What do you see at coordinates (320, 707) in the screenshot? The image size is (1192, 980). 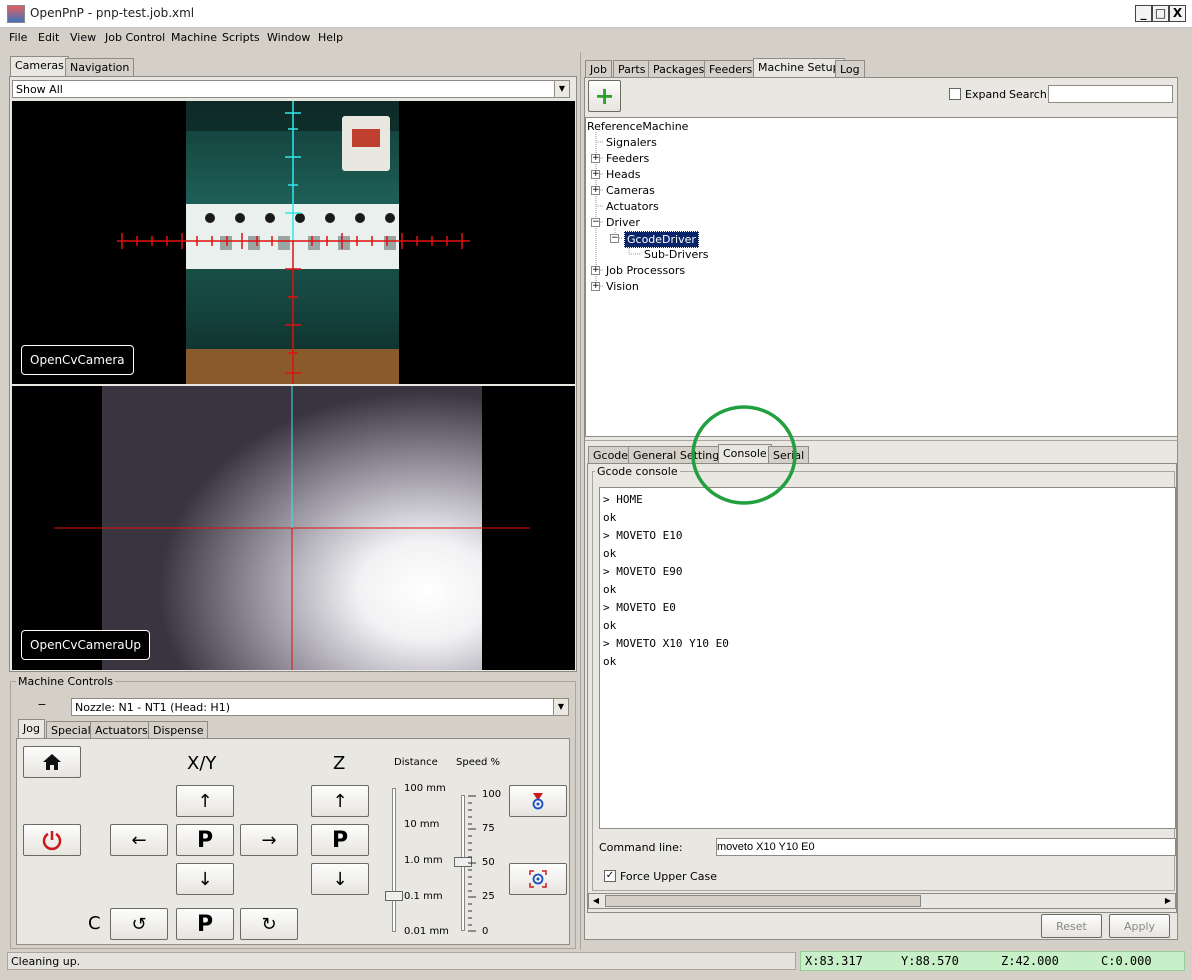 I see `nozzle-select: Nozzle: N1 - NT1 (Head: H1) ▼` at bounding box center [320, 707].